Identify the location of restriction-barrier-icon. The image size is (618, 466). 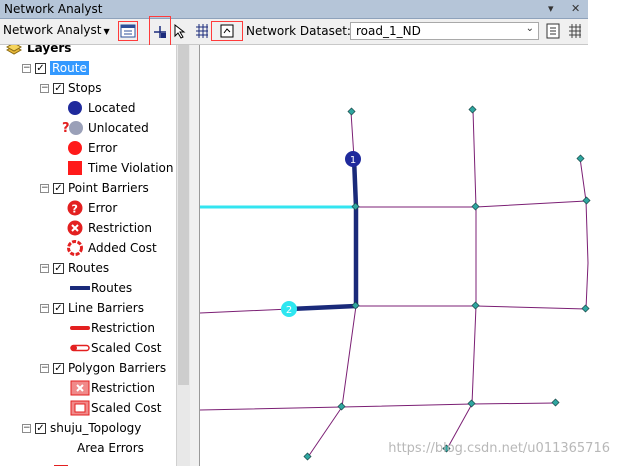
(75, 228).